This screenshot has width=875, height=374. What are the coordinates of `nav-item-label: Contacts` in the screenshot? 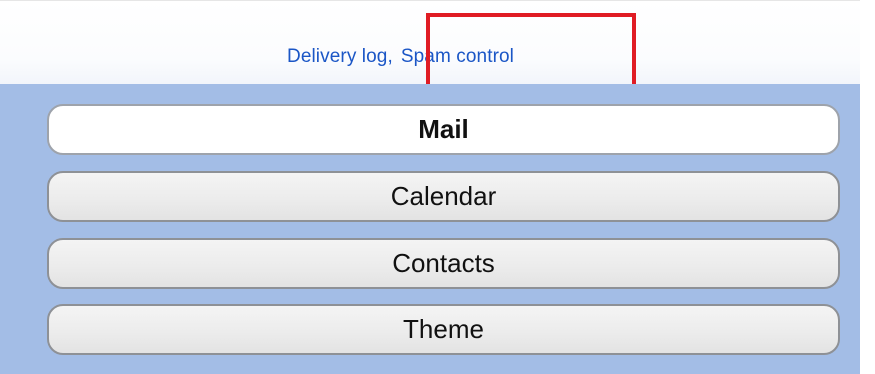 It's located at (443, 263).